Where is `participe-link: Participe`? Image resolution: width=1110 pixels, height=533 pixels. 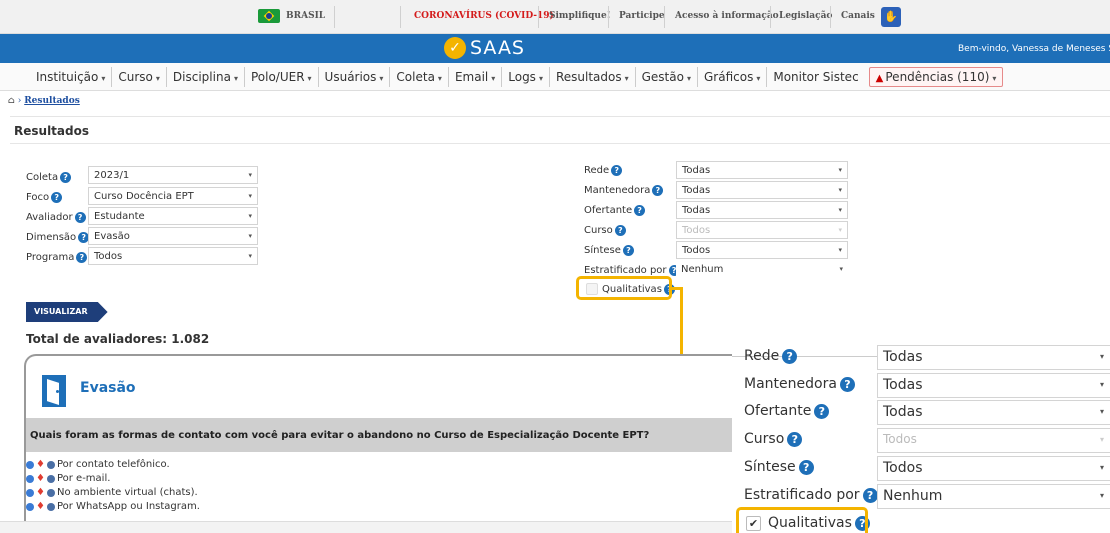 participe-link: Participe is located at coordinates (642, 16).